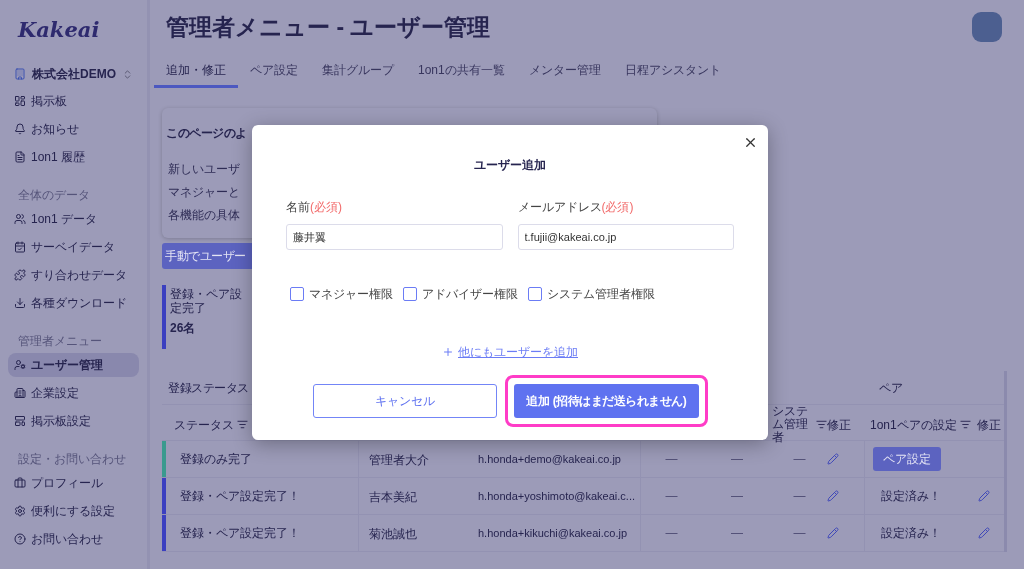  What do you see at coordinates (575, 207) in the screenshot?
I see `field-label: メールアドレス(必須)` at bounding box center [575, 207].